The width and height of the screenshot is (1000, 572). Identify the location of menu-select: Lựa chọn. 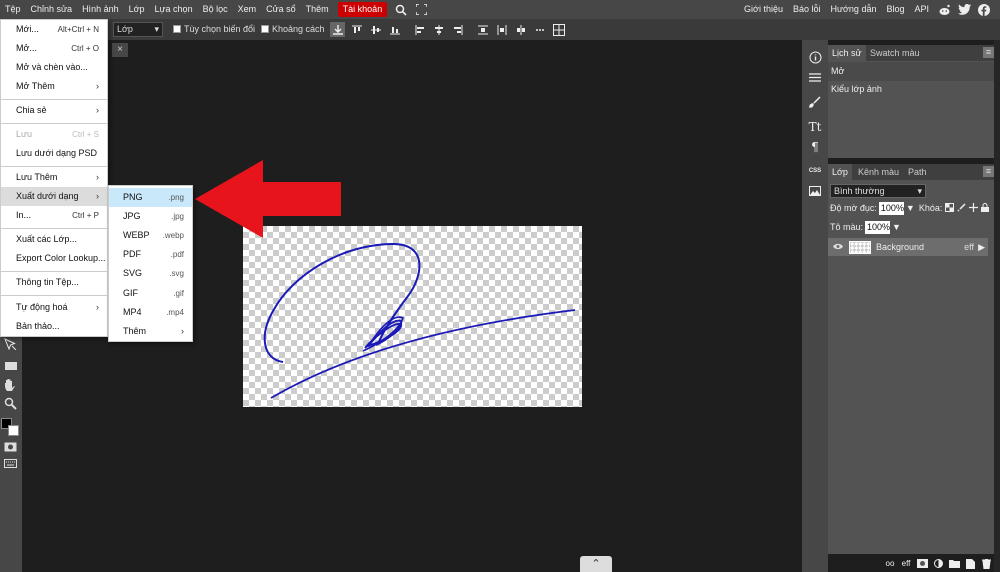
(174, 9).